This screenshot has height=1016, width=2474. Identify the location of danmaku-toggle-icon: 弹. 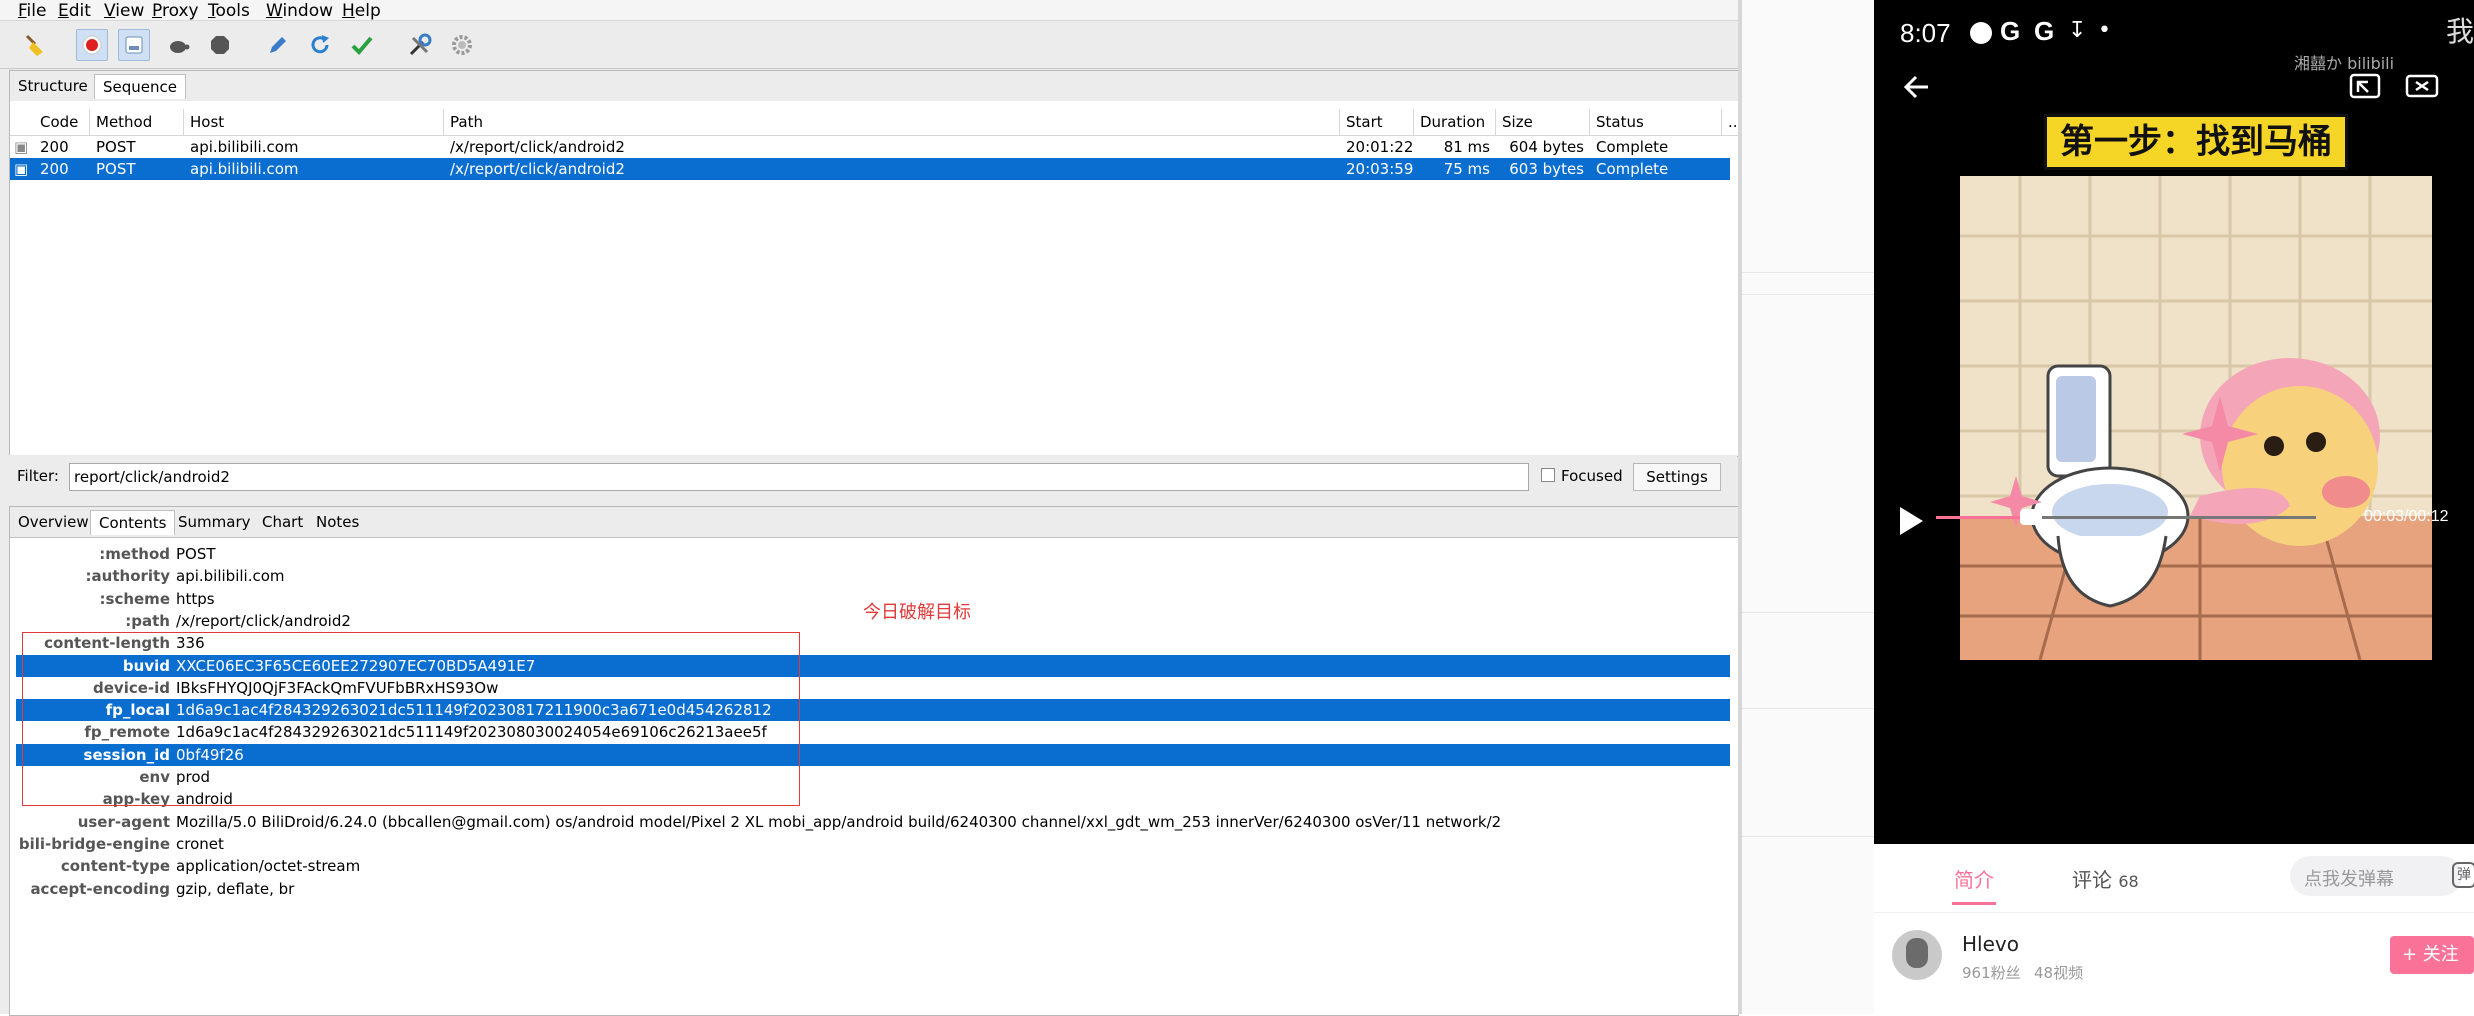
(2463, 875).